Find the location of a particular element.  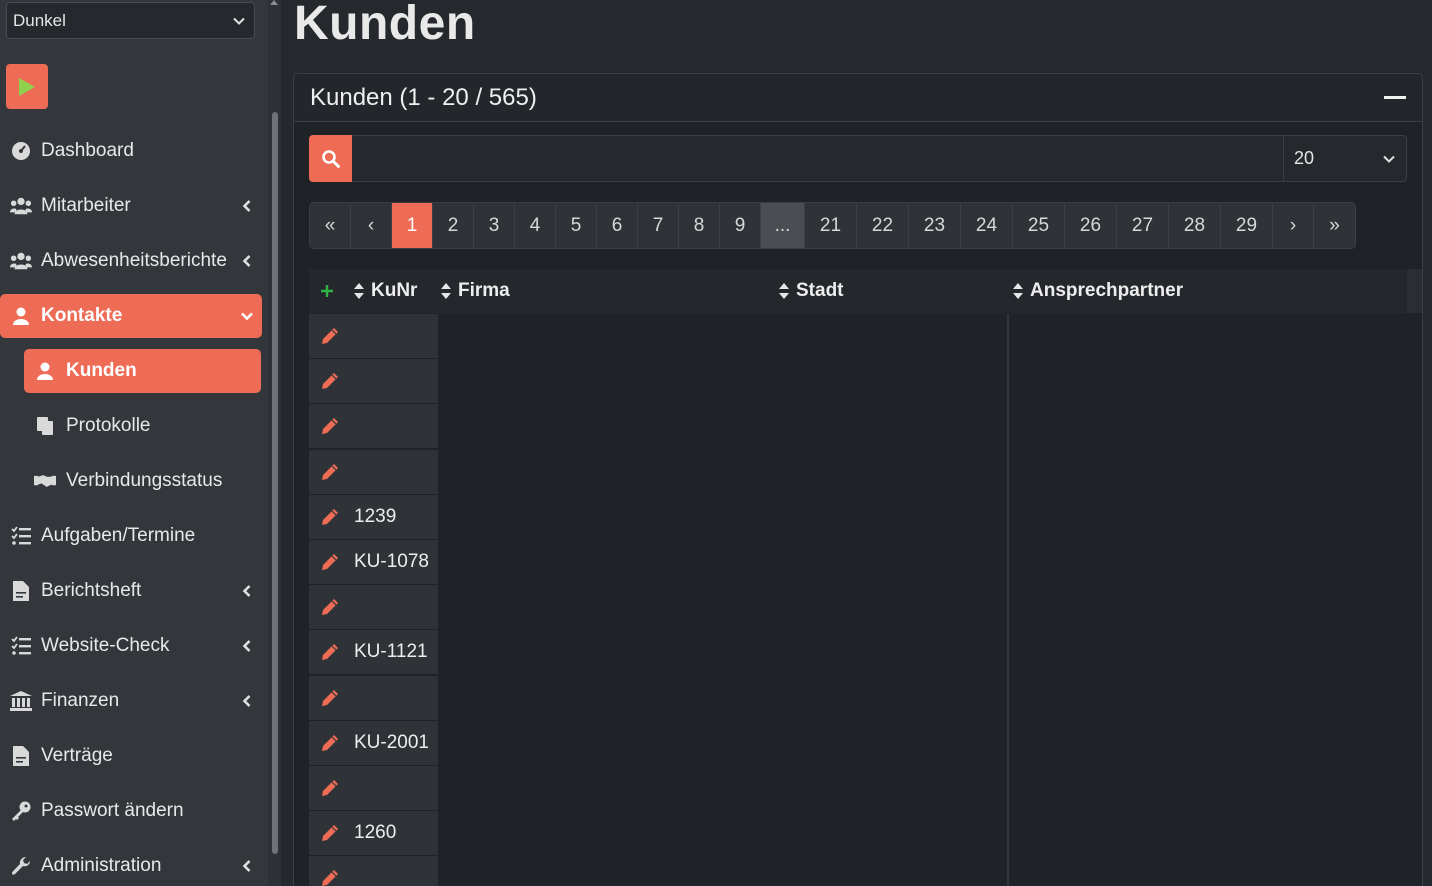

page-button: 3 is located at coordinates (494, 225).